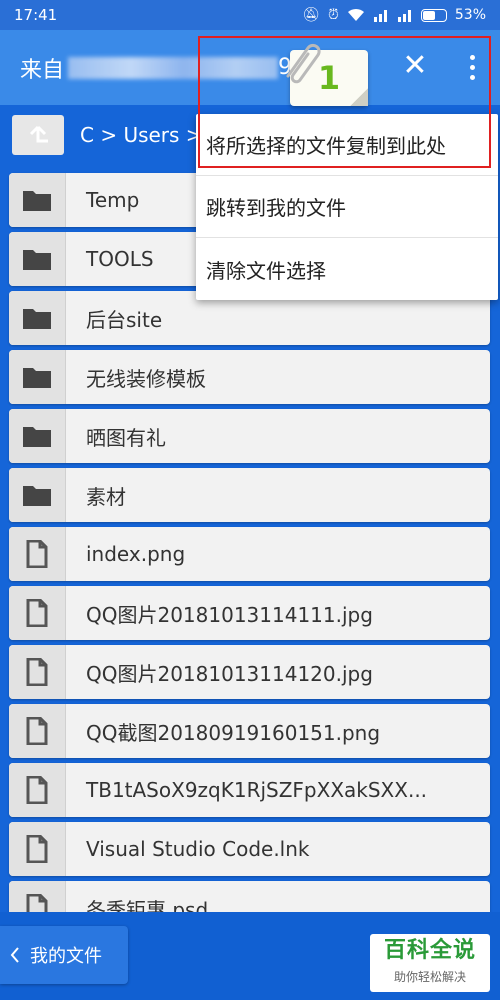 Image resolution: width=500 pixels, height=1000 pixels. Describe the element at coordinates (124, 319) in the screenshot. I see `file-name: 后台site` at that location.